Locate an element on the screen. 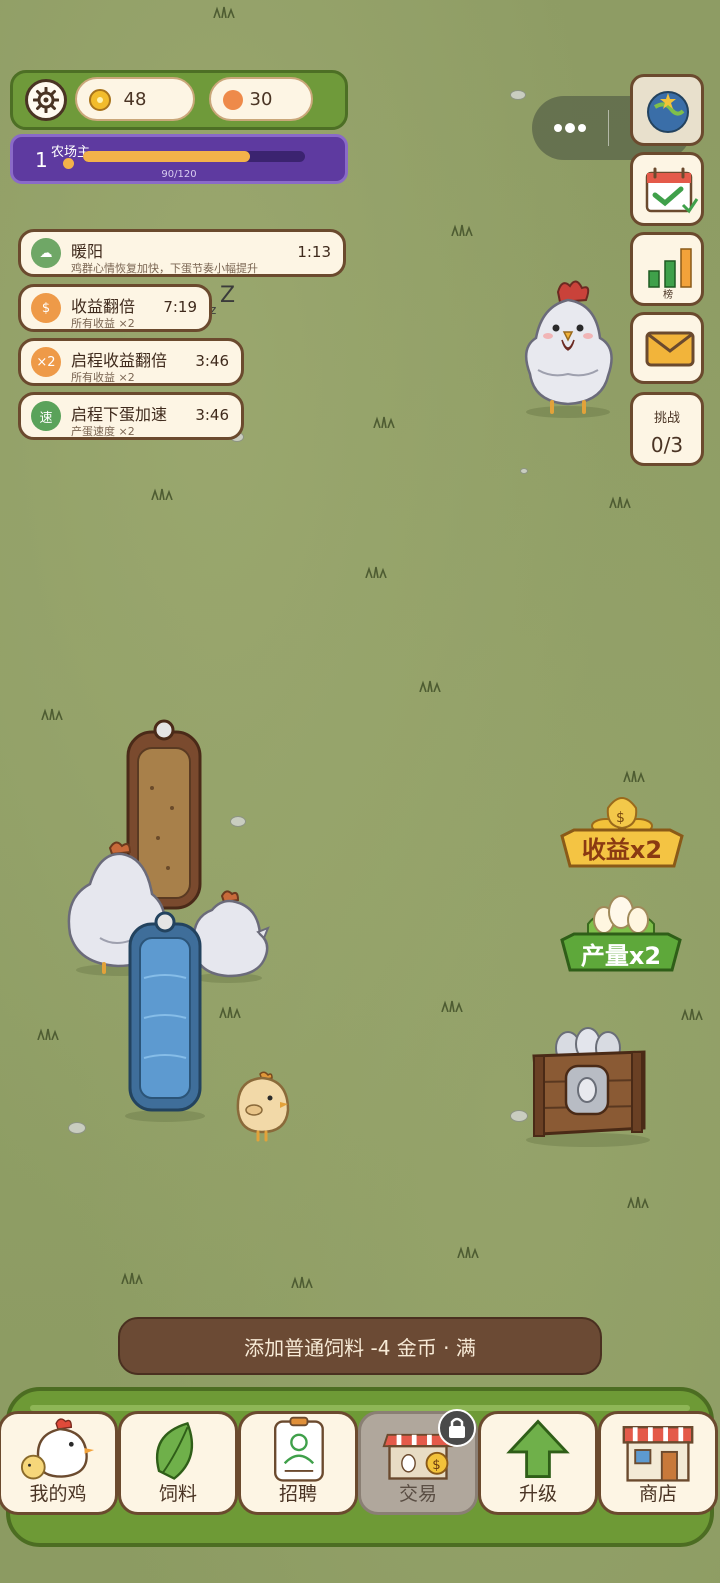 This screenshot has height=1583, width=720. challenge-label: 挑战 is located at coordinates (666, 418).